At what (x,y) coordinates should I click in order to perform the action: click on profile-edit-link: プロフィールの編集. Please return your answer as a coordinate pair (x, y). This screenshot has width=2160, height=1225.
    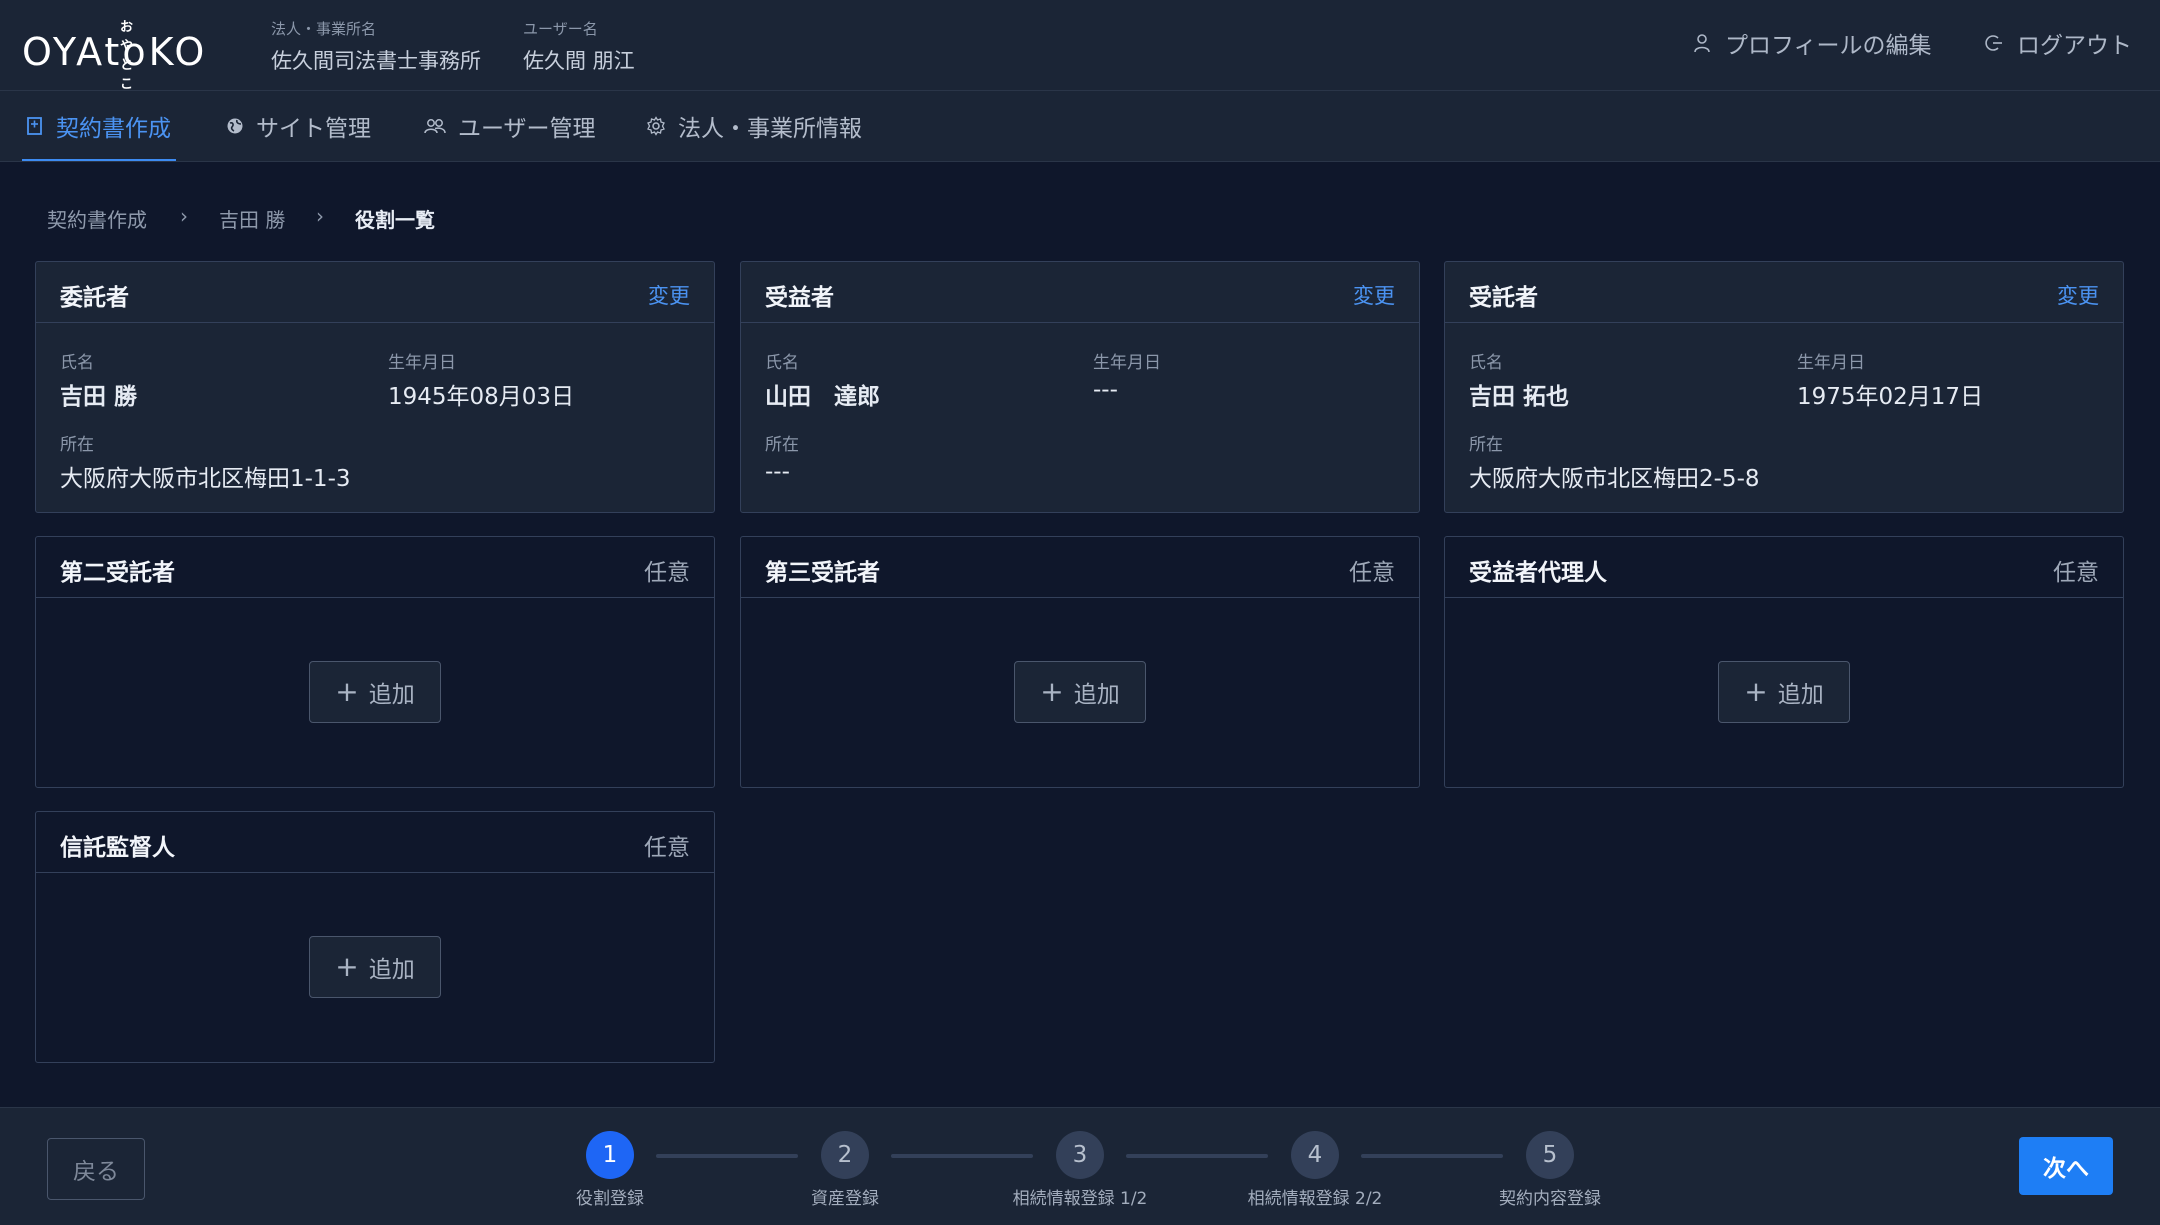
    Looking at the image, I should click on (1812, 43).